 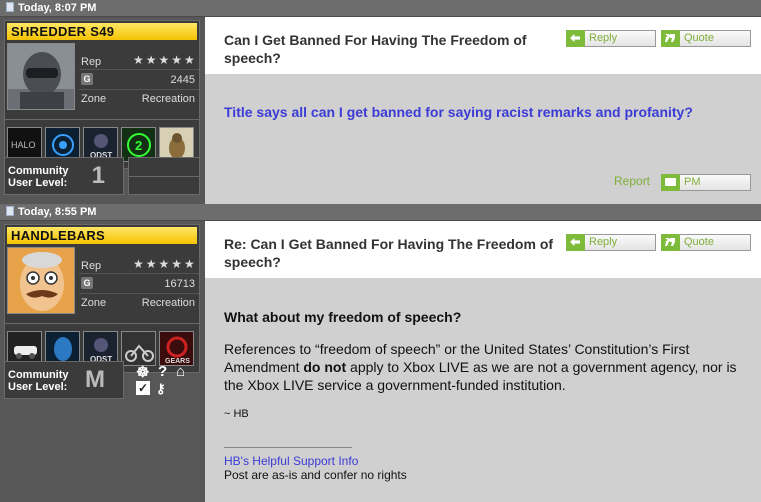 What do you see at coordinates (143, 372) in the screenshot?
I see `laurel-icon: ☸` at bounding box center [143, 372].